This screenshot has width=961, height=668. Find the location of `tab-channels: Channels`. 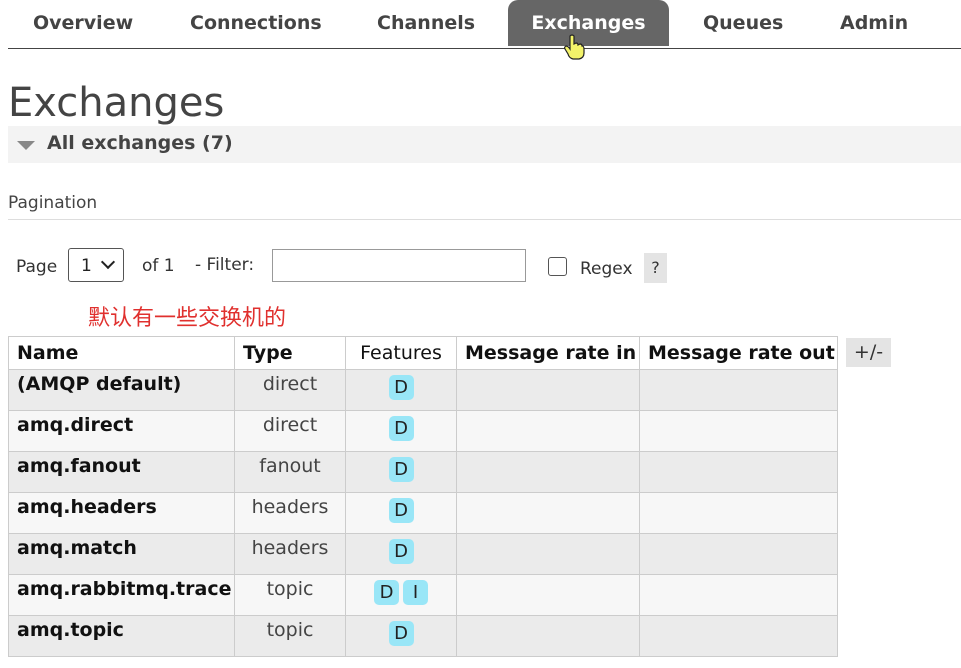

tab-channels: Channels is located at coordinates (426, 23).